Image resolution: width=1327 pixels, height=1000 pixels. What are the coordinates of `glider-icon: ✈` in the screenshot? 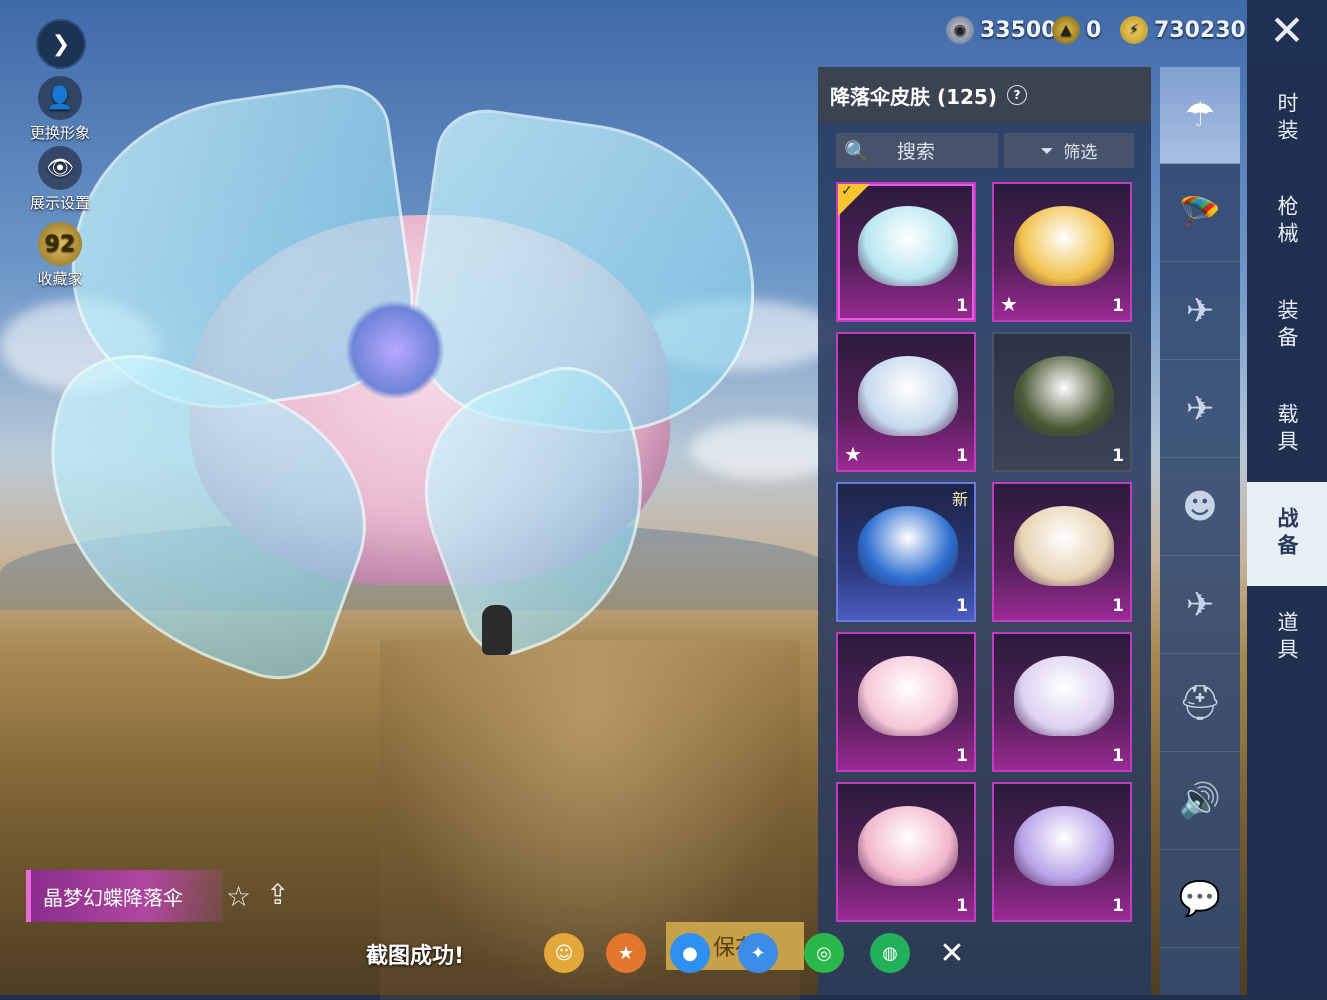 It's located at (1200, 605).